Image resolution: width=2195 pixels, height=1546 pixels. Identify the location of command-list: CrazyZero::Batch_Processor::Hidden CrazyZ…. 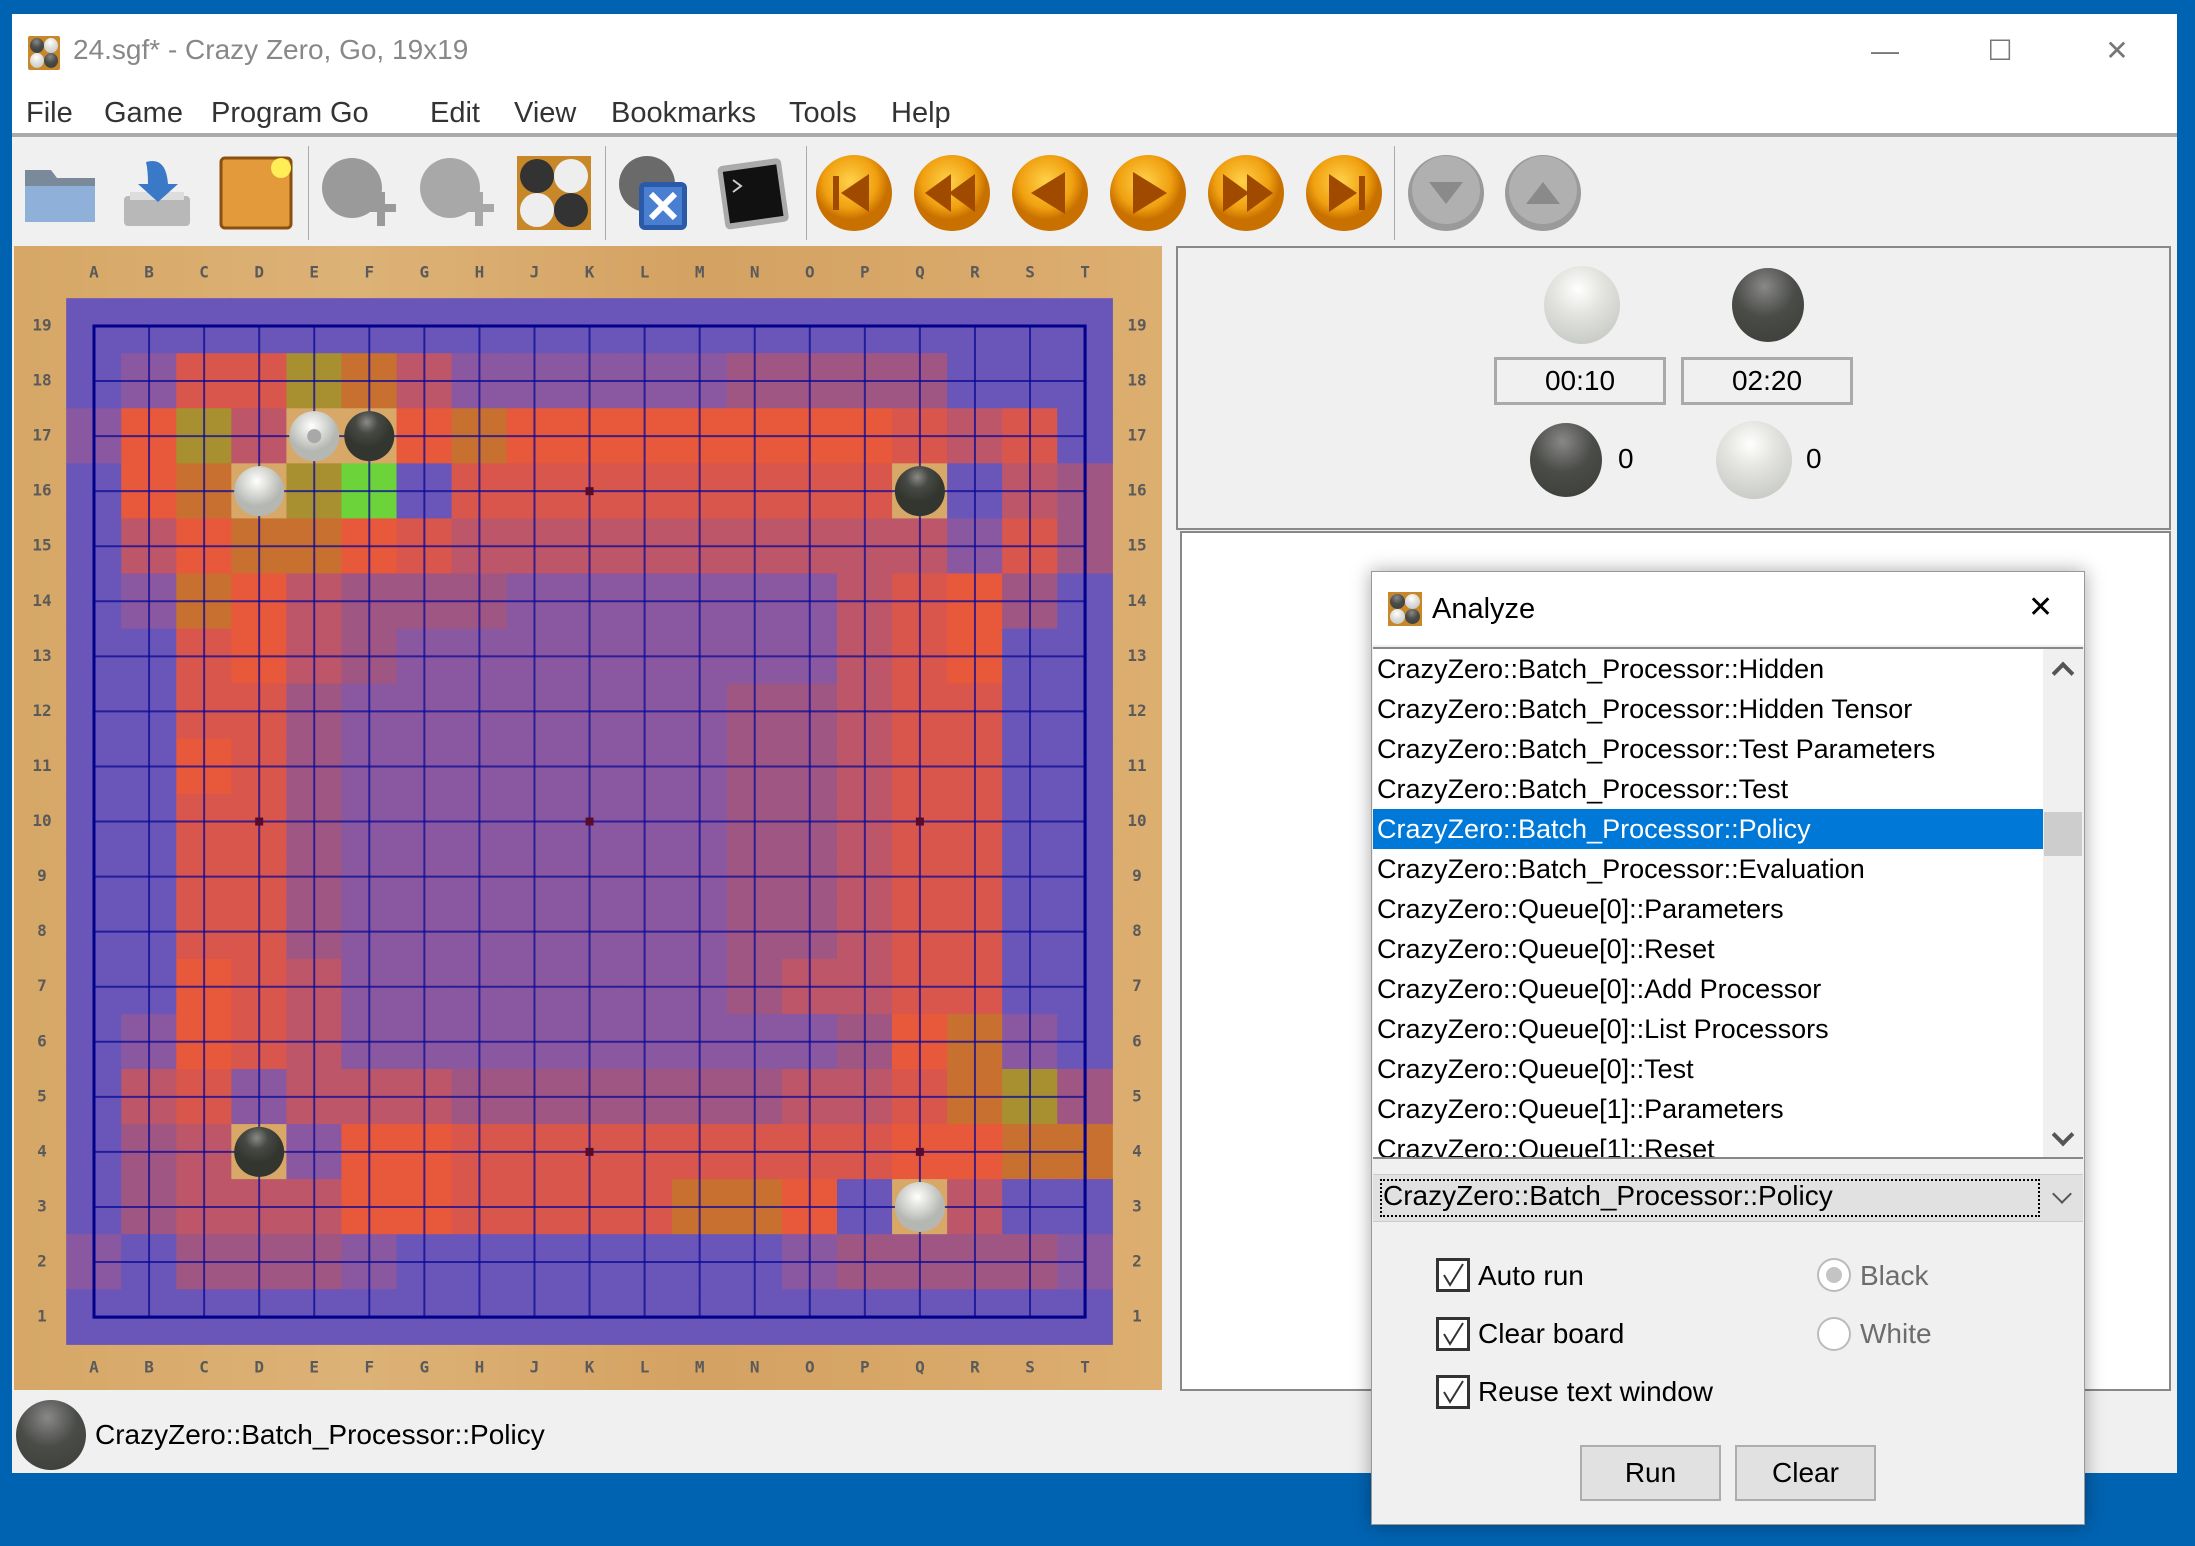
(1728, 903).